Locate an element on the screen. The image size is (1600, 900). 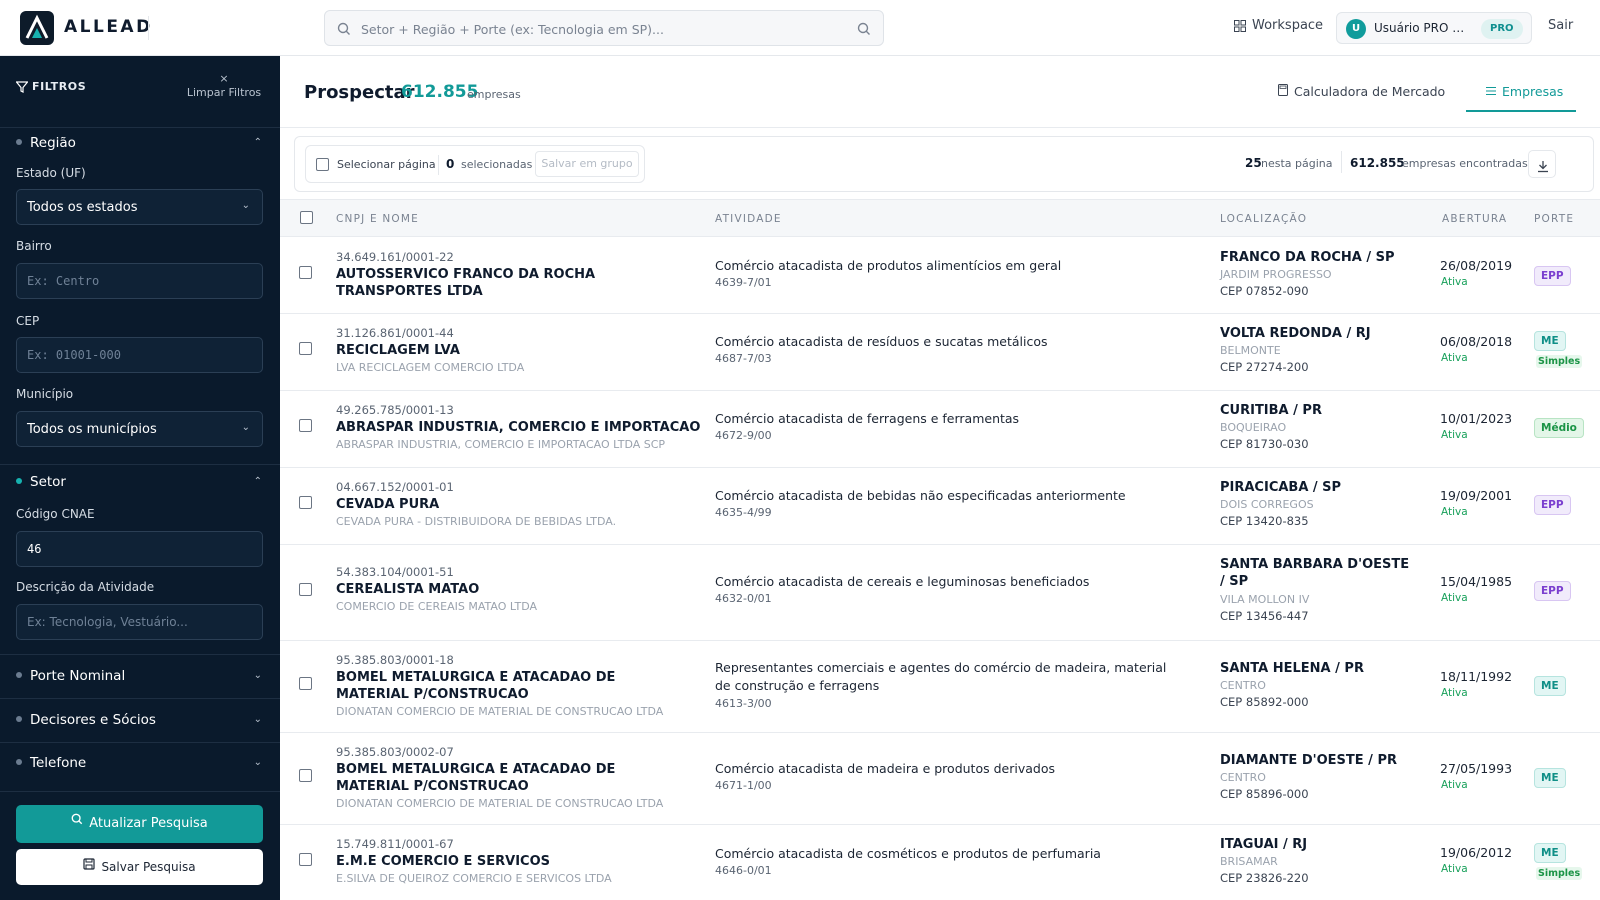
company-cnae-code: 4639-7/01 is located at coordinates (743, 282).